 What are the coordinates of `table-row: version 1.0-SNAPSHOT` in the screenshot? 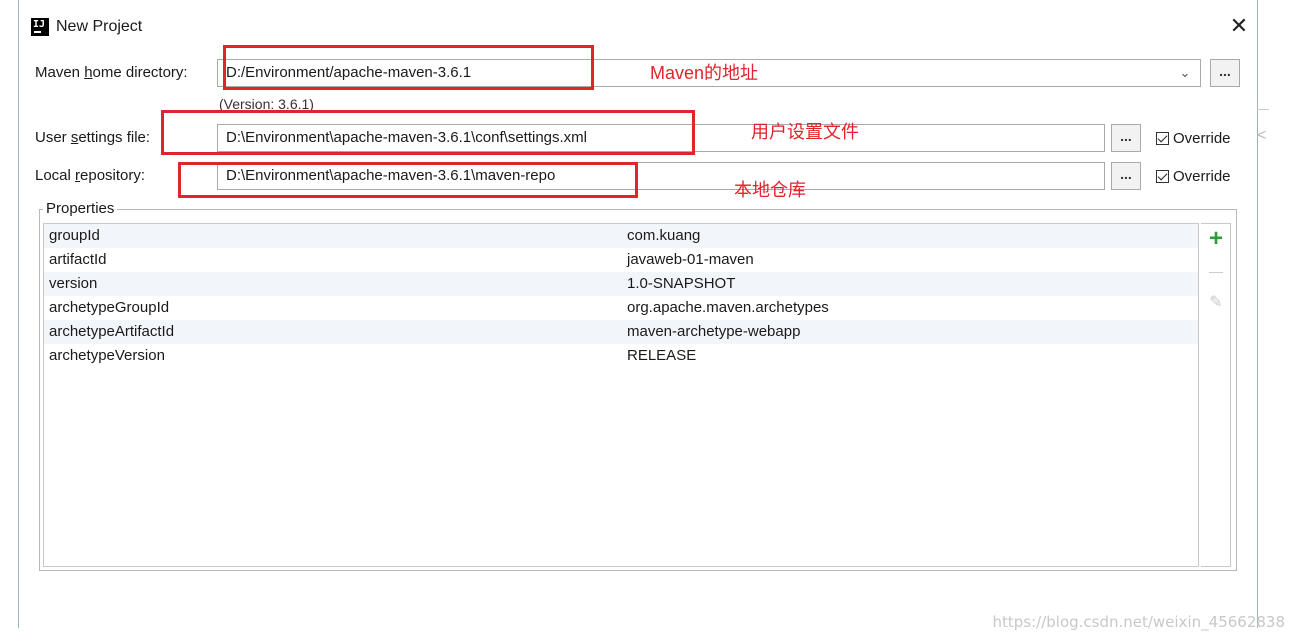 It's located at (621, 284).